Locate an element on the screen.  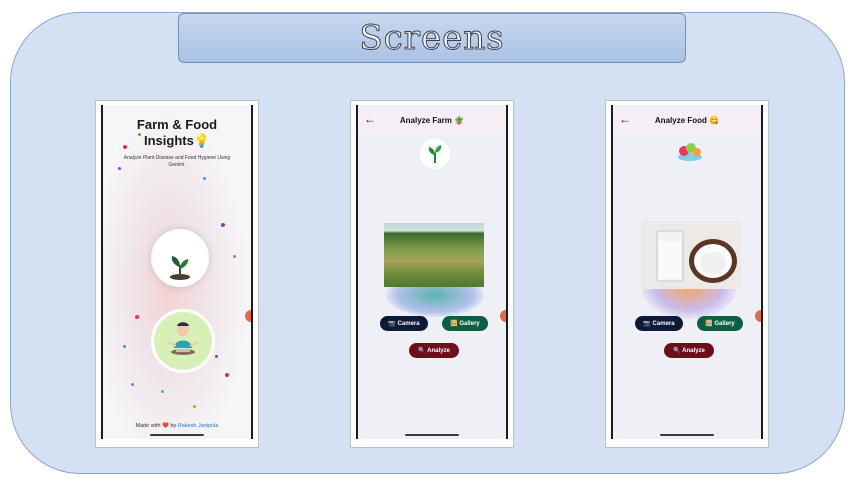
screen-title: Analyze Food 😋 is located at coordinates (687, 120).